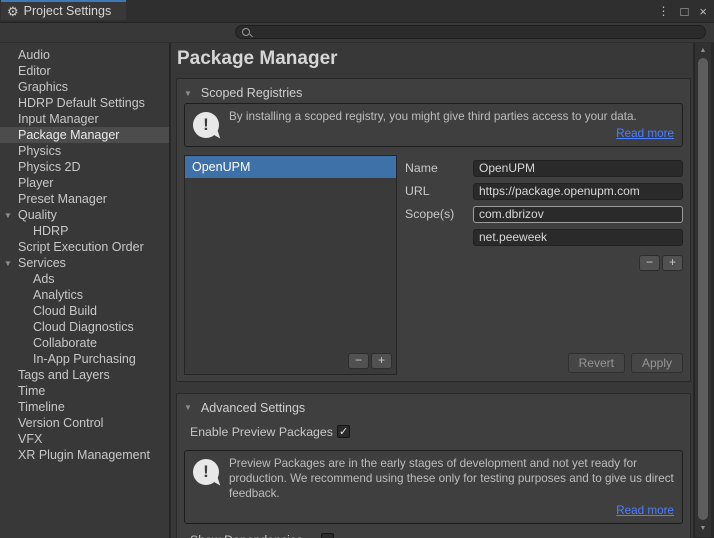 This screenshot has width=714, height=538. I want to click on sidebar-item-label: Script Execution Order, so click(81, 247).